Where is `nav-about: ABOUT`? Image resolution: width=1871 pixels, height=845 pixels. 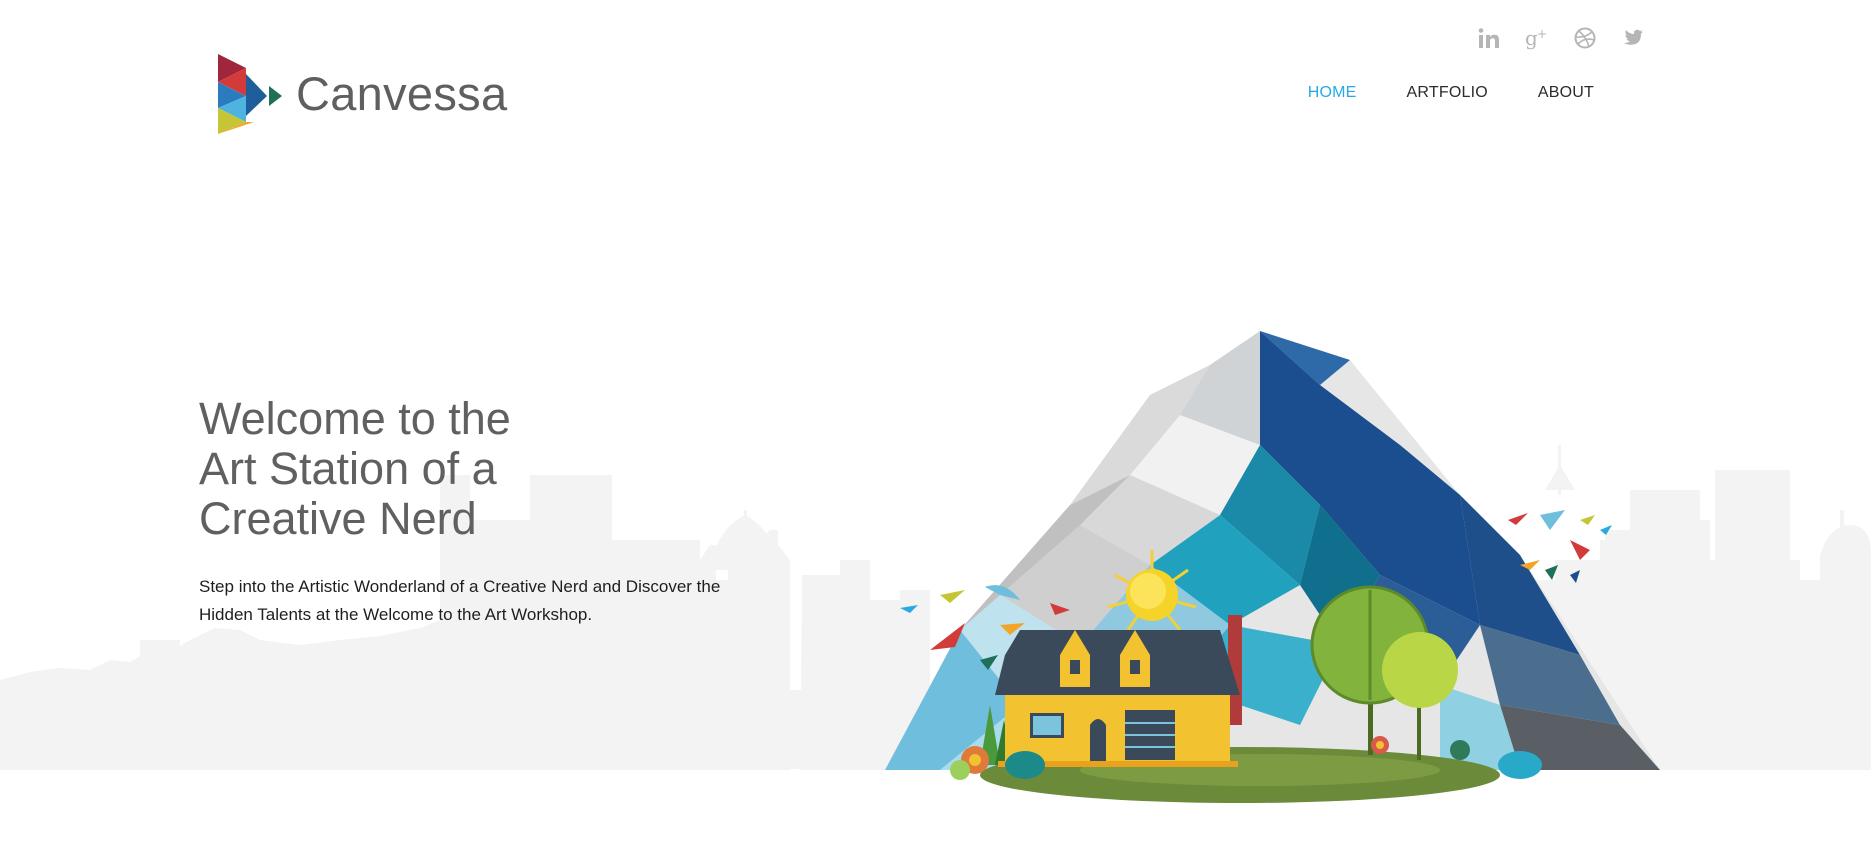
nav-about: ABOUT is located at coordinates (1566, 93).